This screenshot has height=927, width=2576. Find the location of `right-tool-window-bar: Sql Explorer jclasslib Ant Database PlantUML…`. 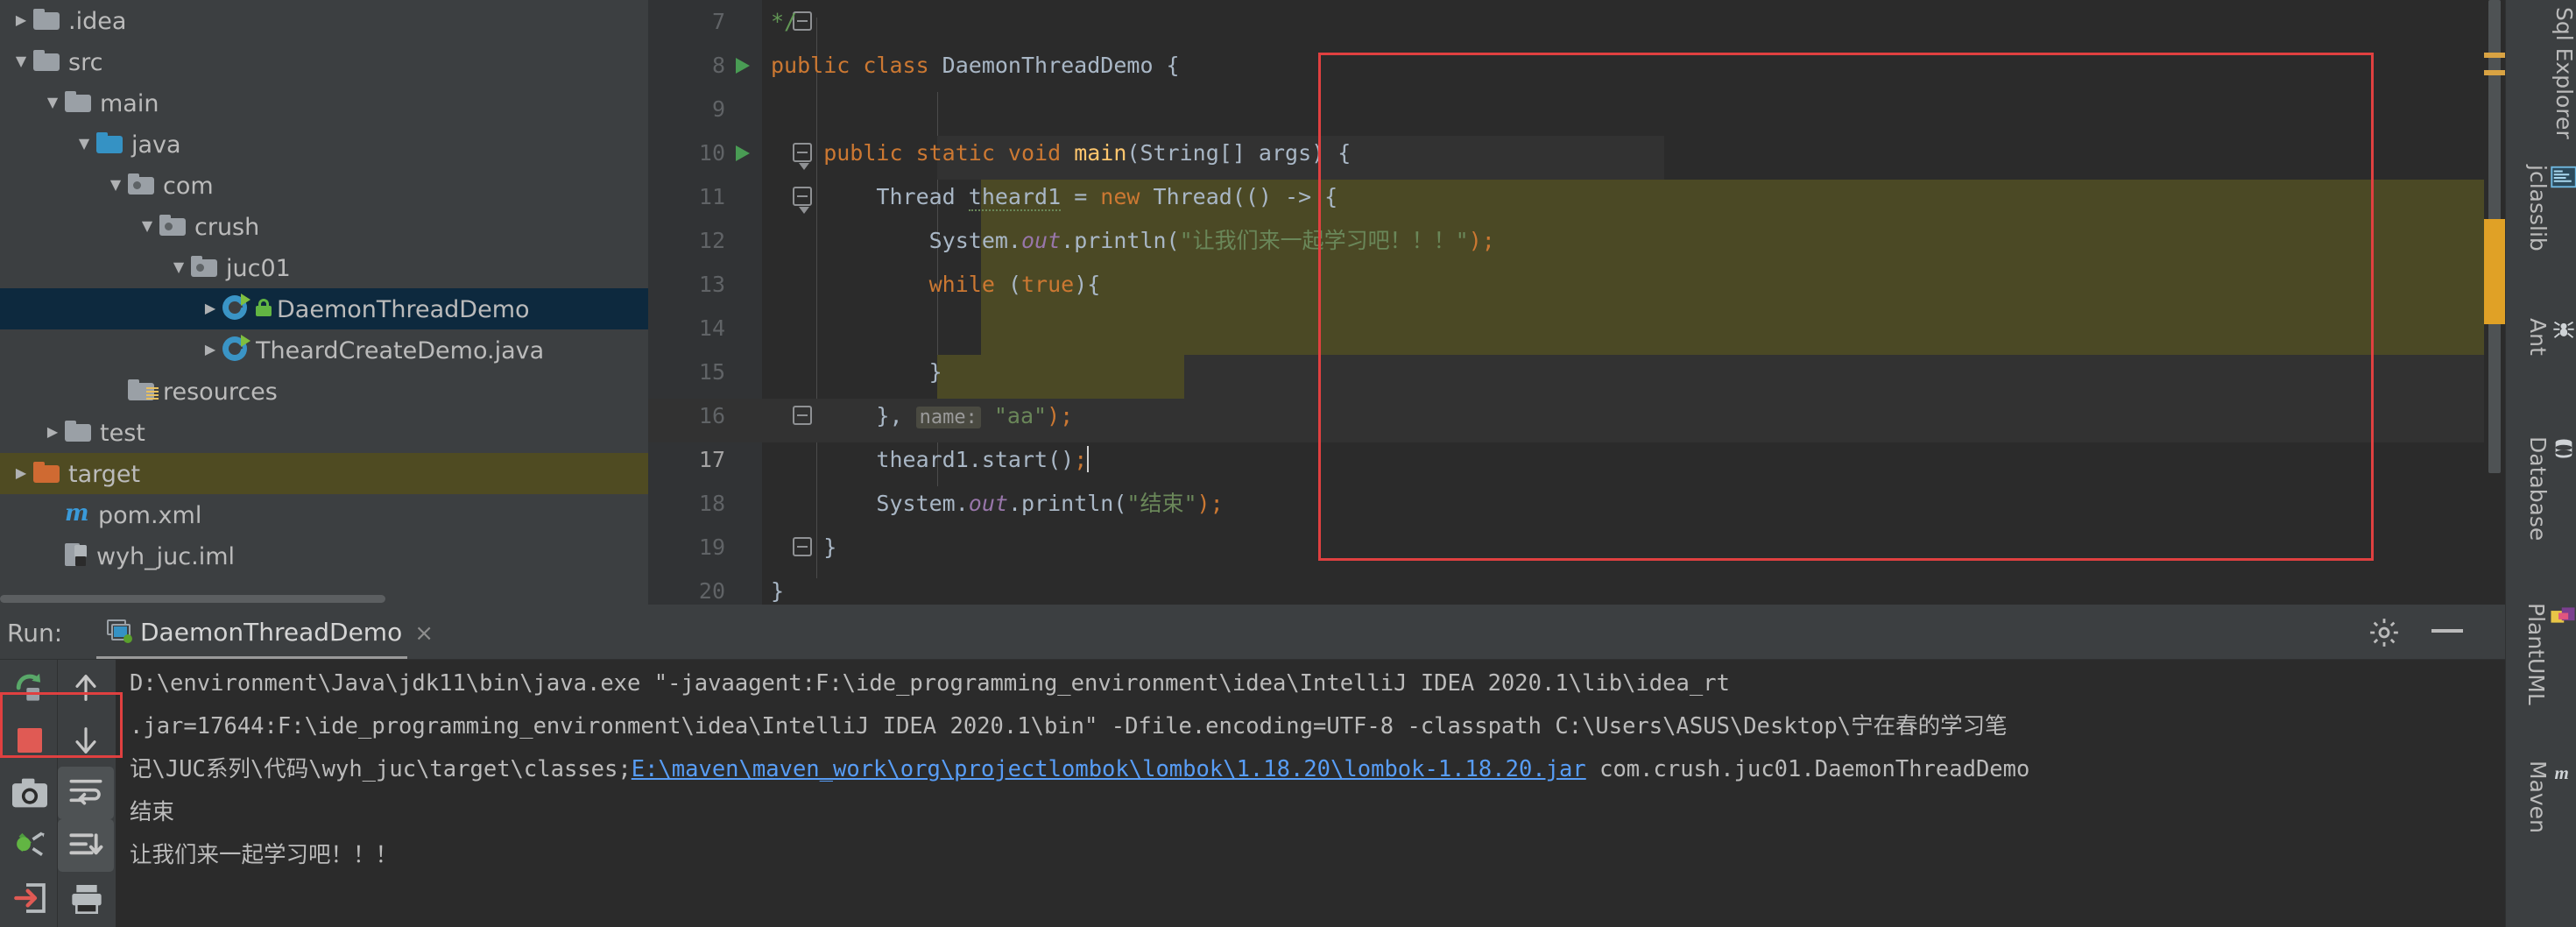

right-tool-window-bar: Sql Explorer jclasslib Ant Database PlantUML… is located at coordinates (2540, 463).